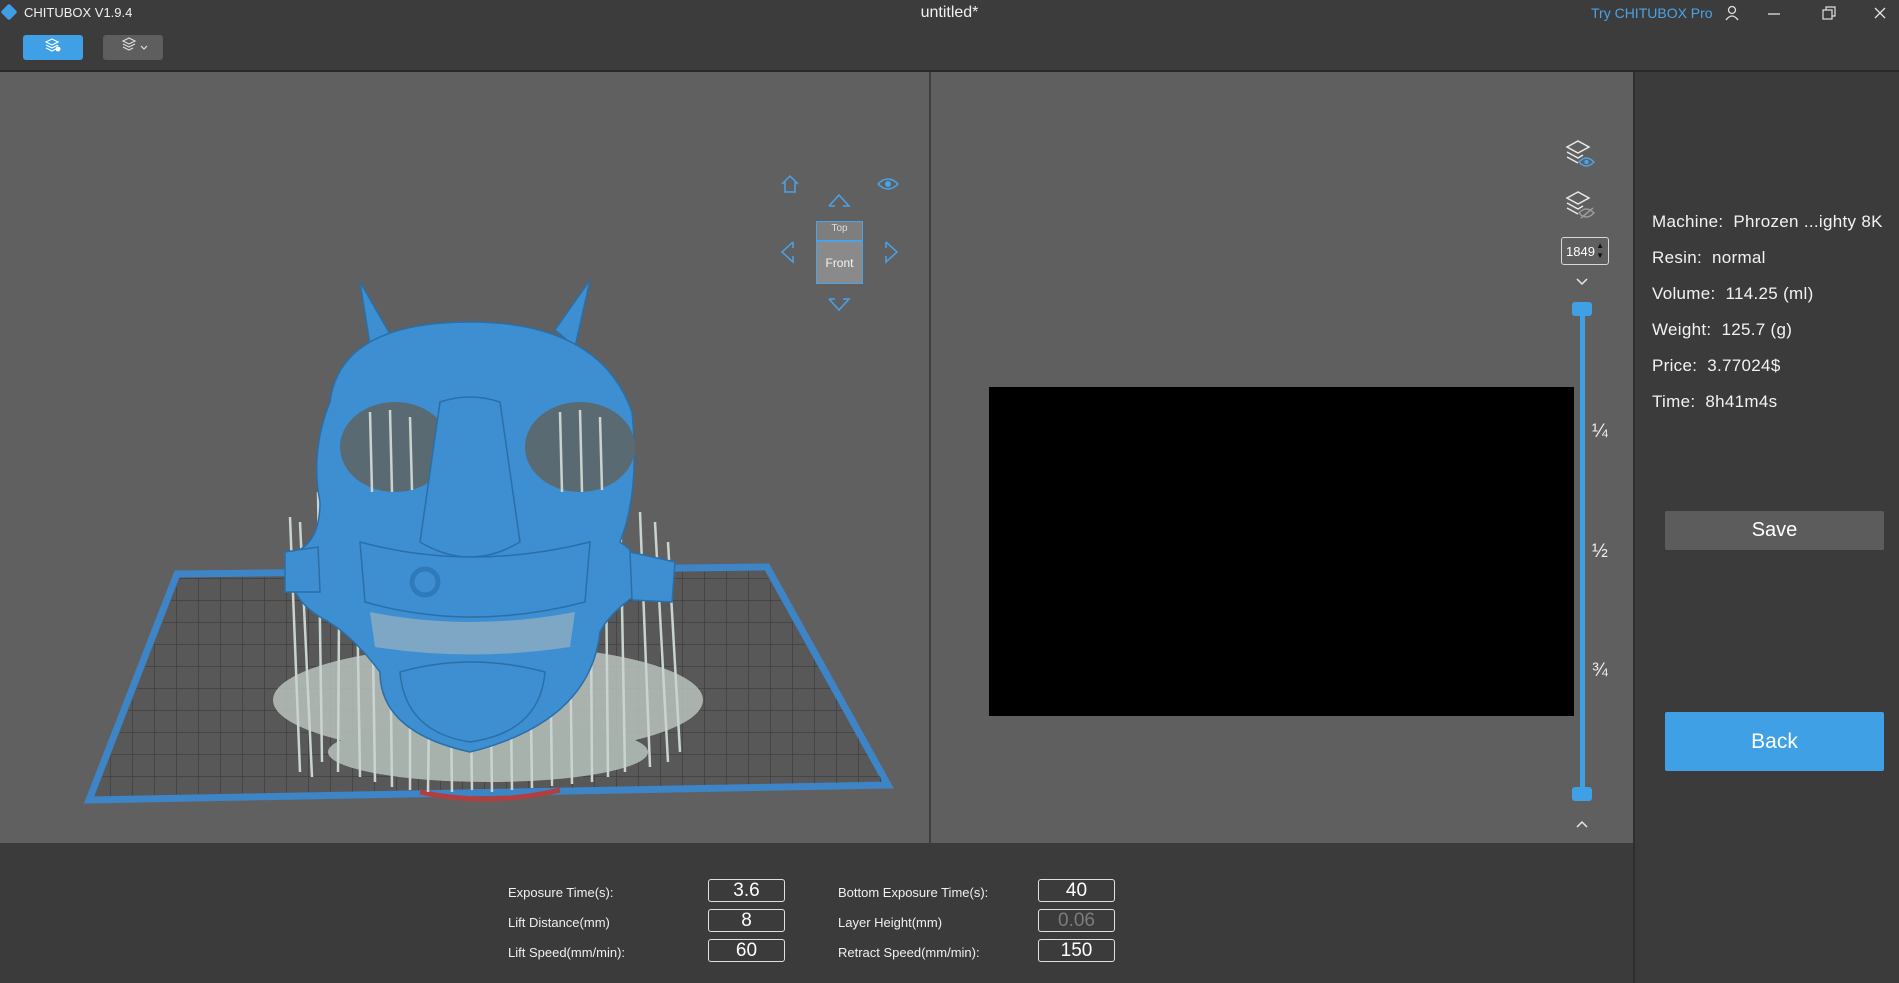  Describe the element at coordinates (839, 307) in the screenshot. I see `rotate-down-icon` at that location.